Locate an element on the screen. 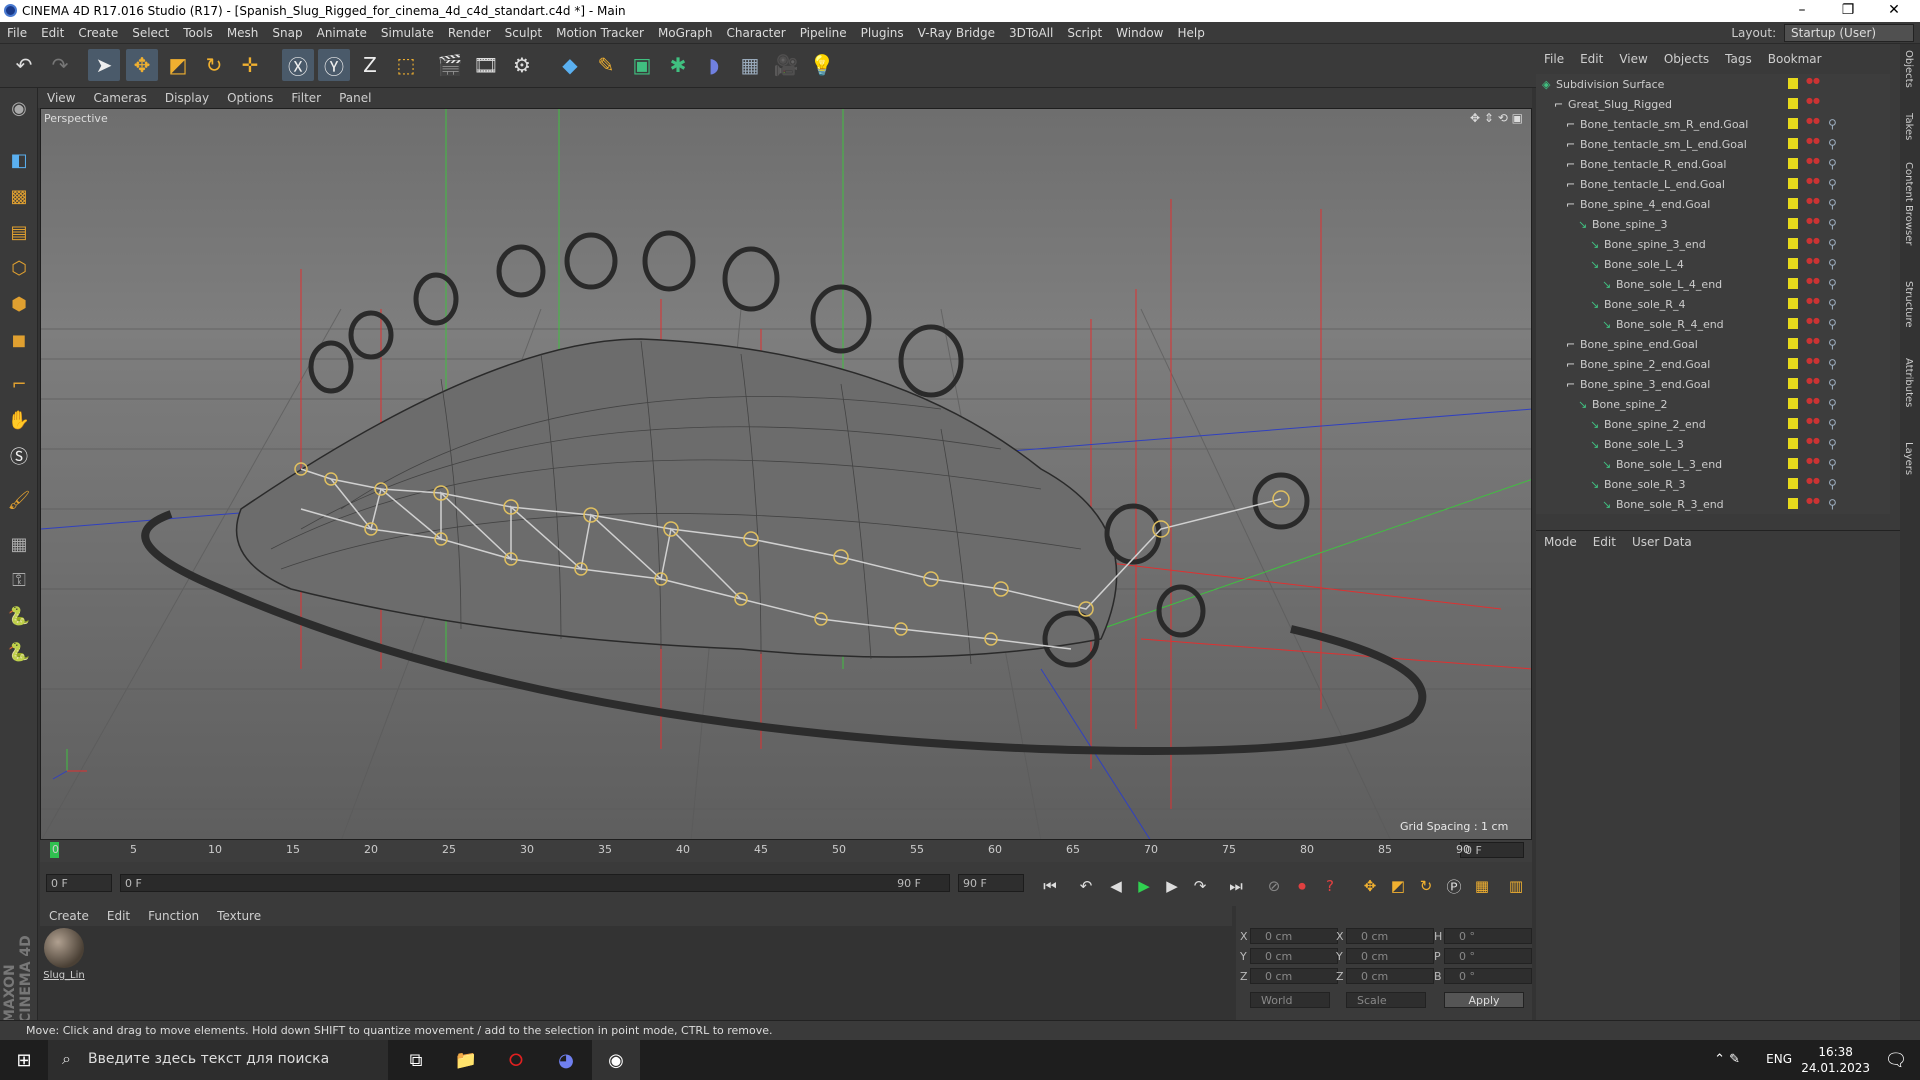 This screenshot has width=1920, height=1080. menu-mesh: Mesh is located at coordinates (243, 31).